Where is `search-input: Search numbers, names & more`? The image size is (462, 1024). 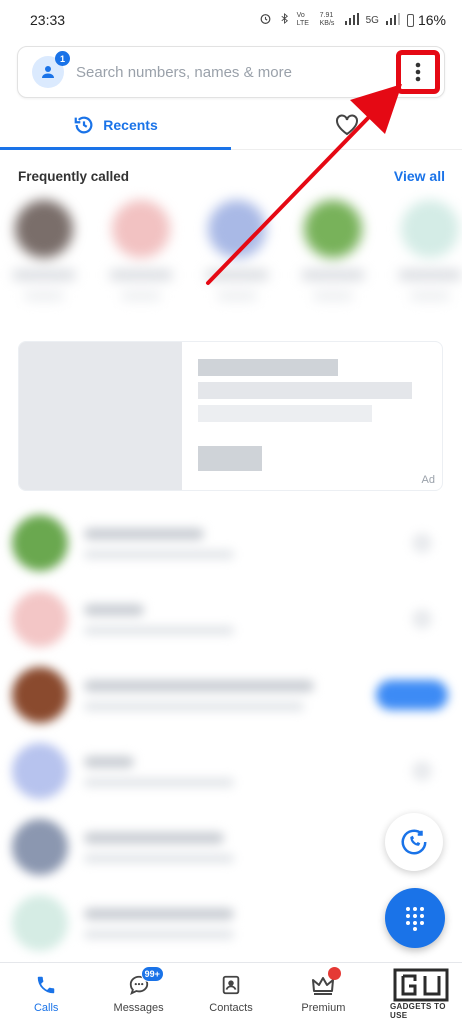 search-input: Search numbers, names & more is located at coordinates (236, 72).